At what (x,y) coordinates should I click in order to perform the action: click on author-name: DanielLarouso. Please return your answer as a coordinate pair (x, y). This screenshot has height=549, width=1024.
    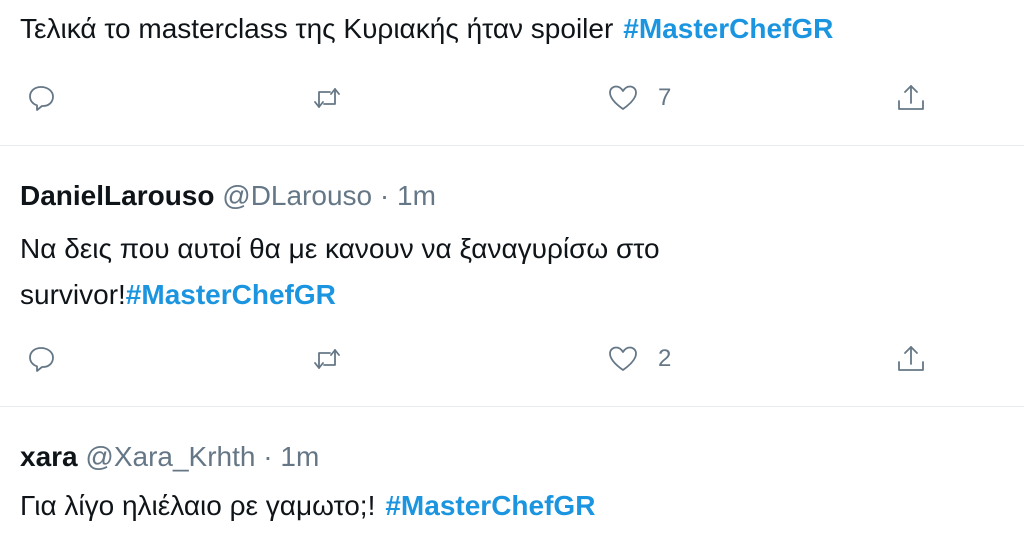
    Looking at the image, I should click on (117, 195).